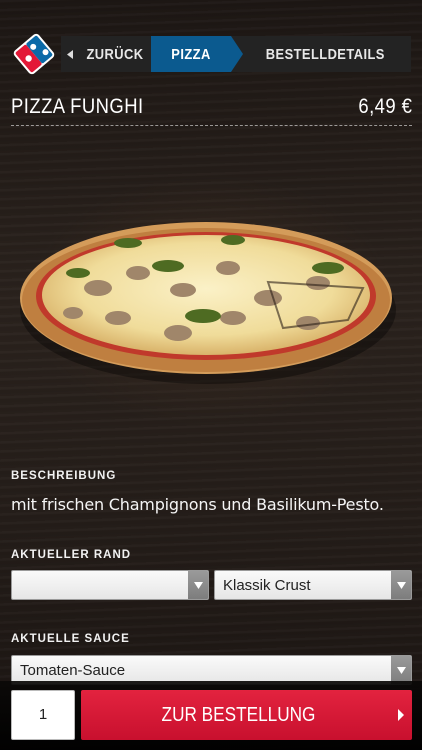 The height and width of the screenshot is (750, 422). Describe the element at coordinates (211, 107) in the screenshot. I see `product-title-row: PIZZA FUNGHI 6,49 €` at that location.